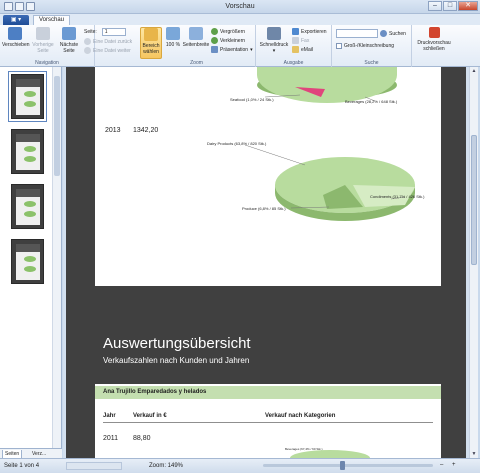 The image size is (480, 473). What do you see at coordinates (240, 19) in the screenshot?
I see `ribbon-tab-row: ▣ ▾ Vorschau` at bounding box center [240, 19].